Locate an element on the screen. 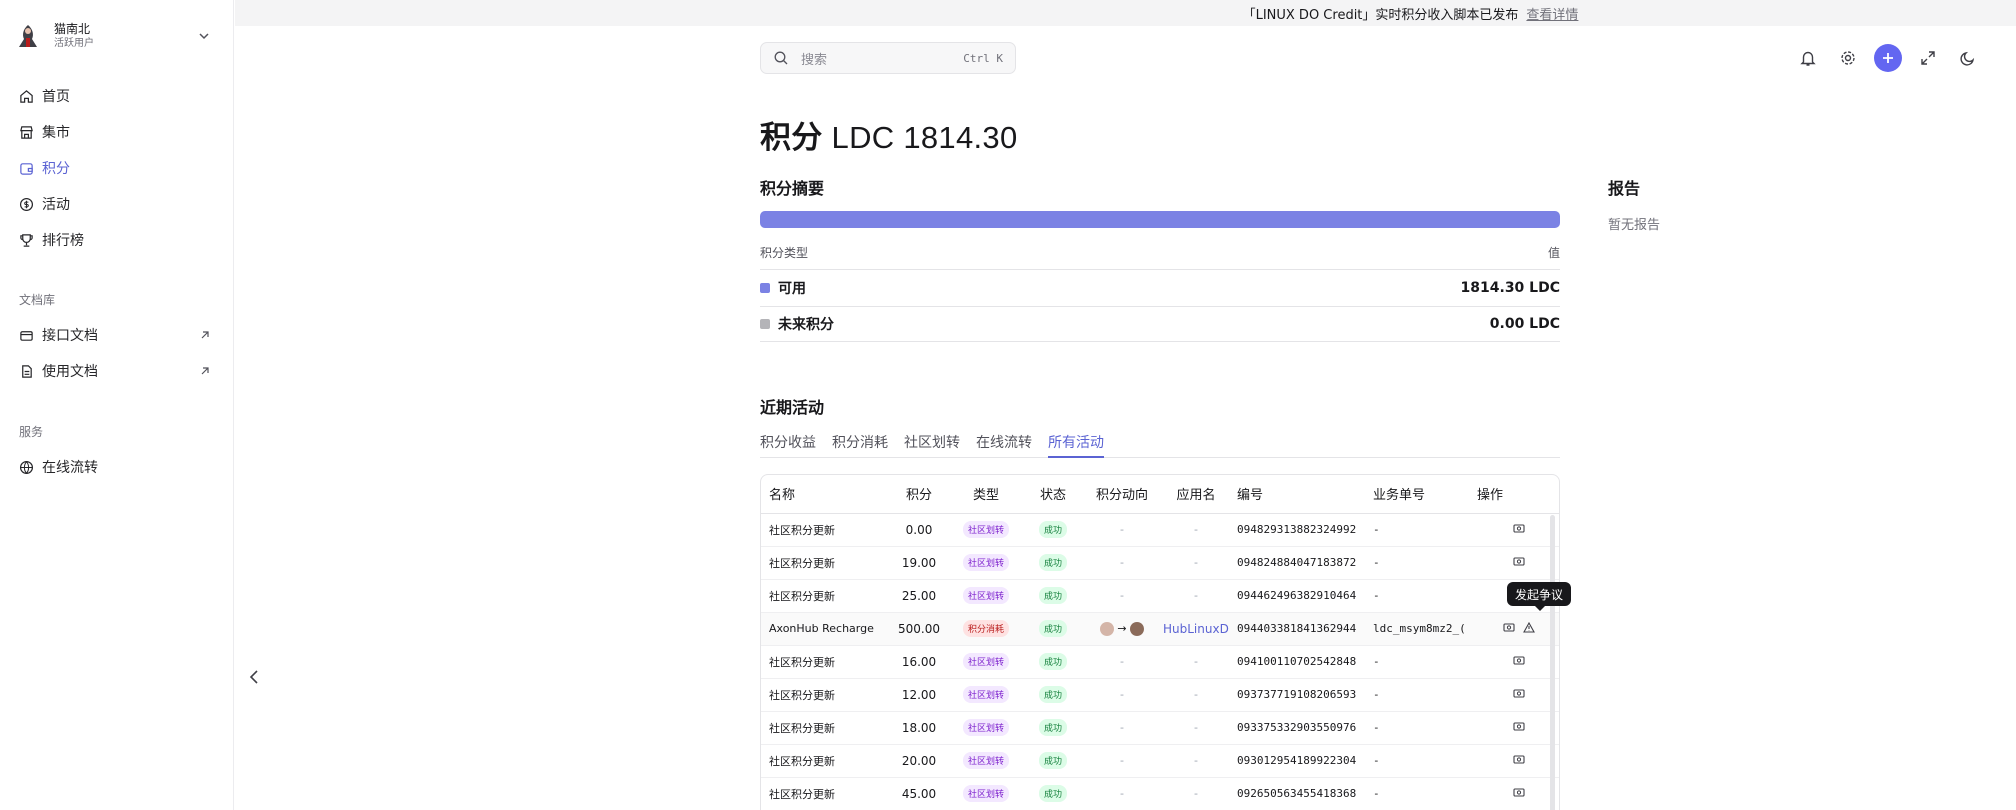  banner-details-link: 查看详情 is located at coordinates (1552, 13).